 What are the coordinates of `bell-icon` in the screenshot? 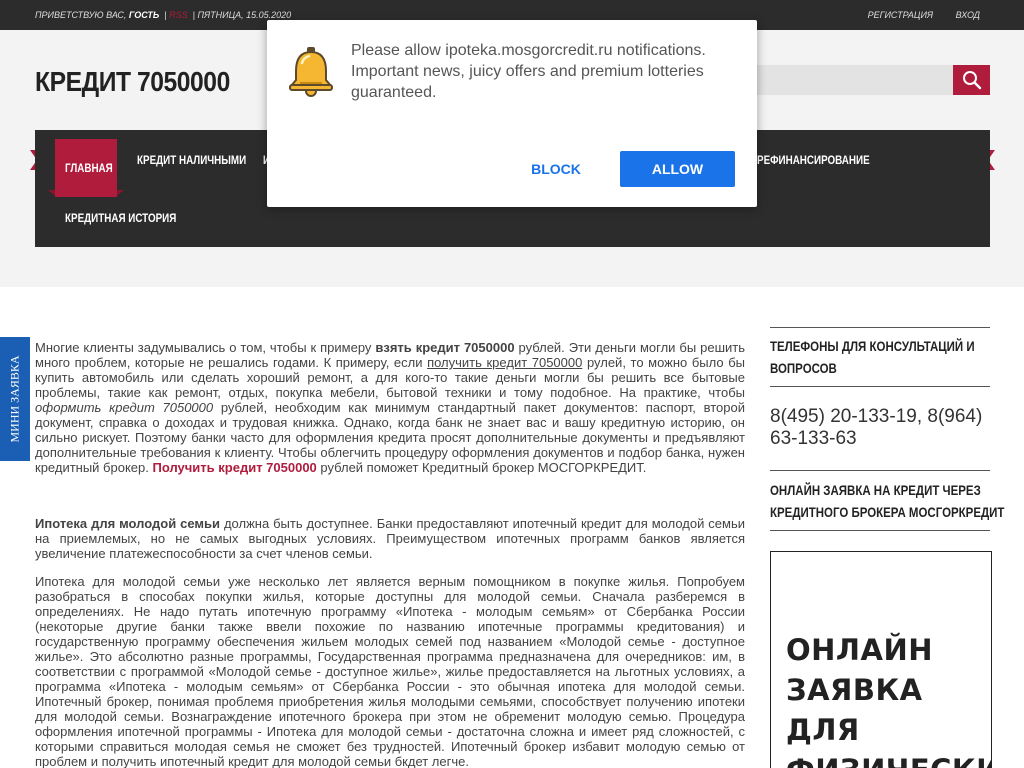 It's located at (311, 72).